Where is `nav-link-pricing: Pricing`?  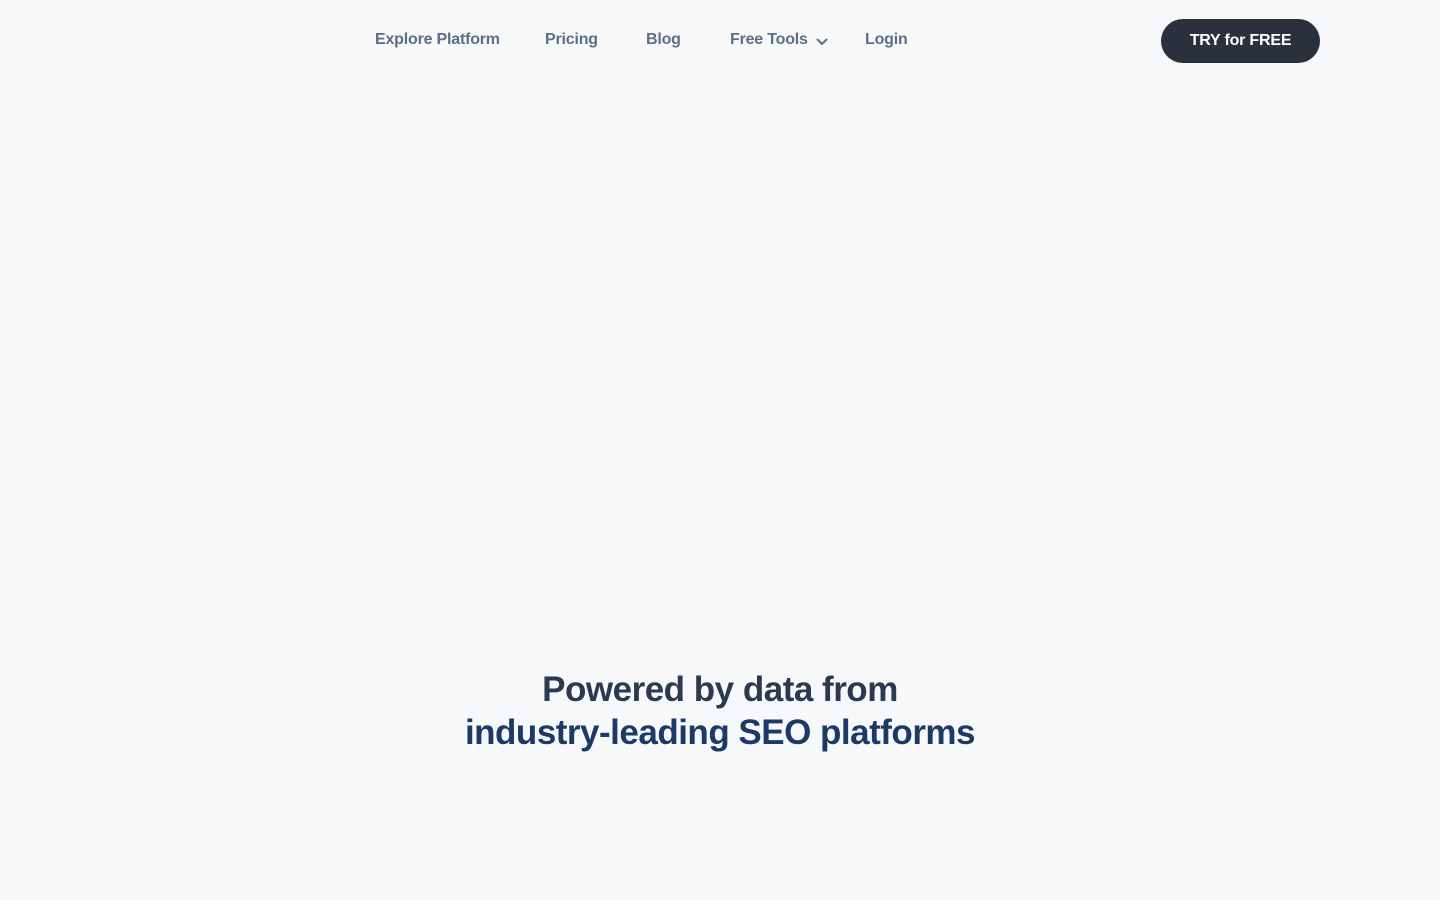
nav-link-pricing: Pricing is located at coordinates (571, 40).